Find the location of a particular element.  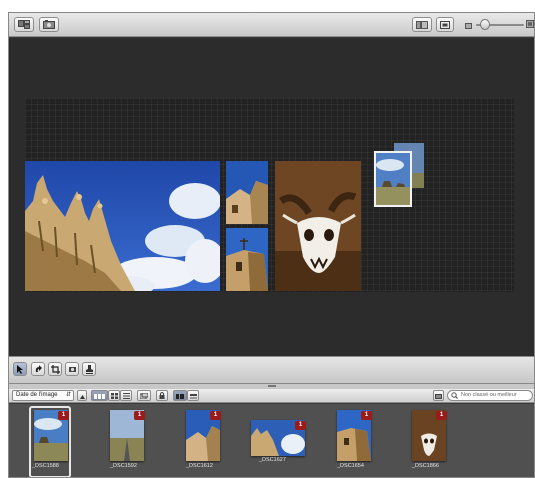

split-layout-button is located at coordinates (193, 395).